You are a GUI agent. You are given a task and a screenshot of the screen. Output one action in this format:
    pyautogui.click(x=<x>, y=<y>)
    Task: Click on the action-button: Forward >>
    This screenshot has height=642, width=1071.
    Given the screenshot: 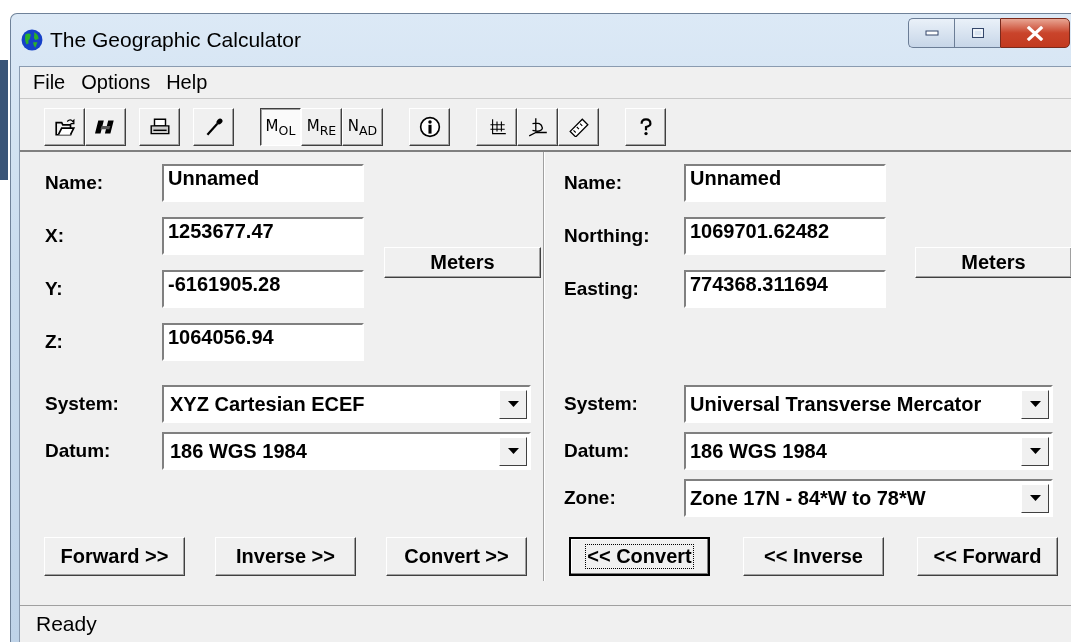 What is the action you would take?
    pyautogui.click(x=114, y=556)
    